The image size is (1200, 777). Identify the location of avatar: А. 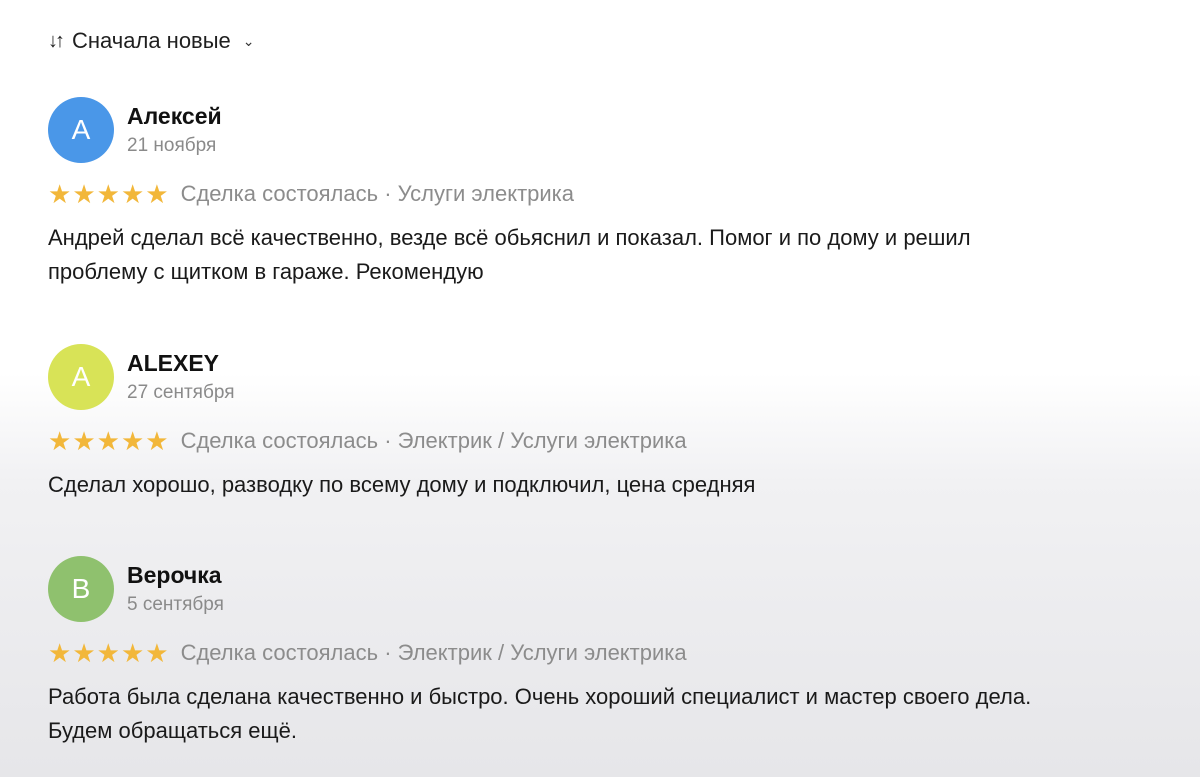
(81, 130).